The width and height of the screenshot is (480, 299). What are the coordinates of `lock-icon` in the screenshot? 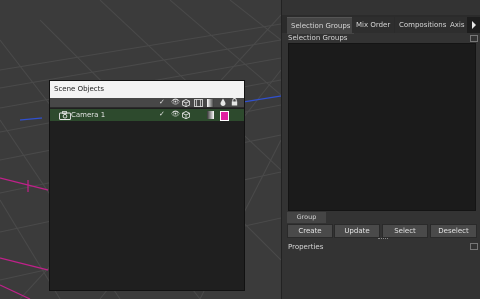 It's located at (234, 102).